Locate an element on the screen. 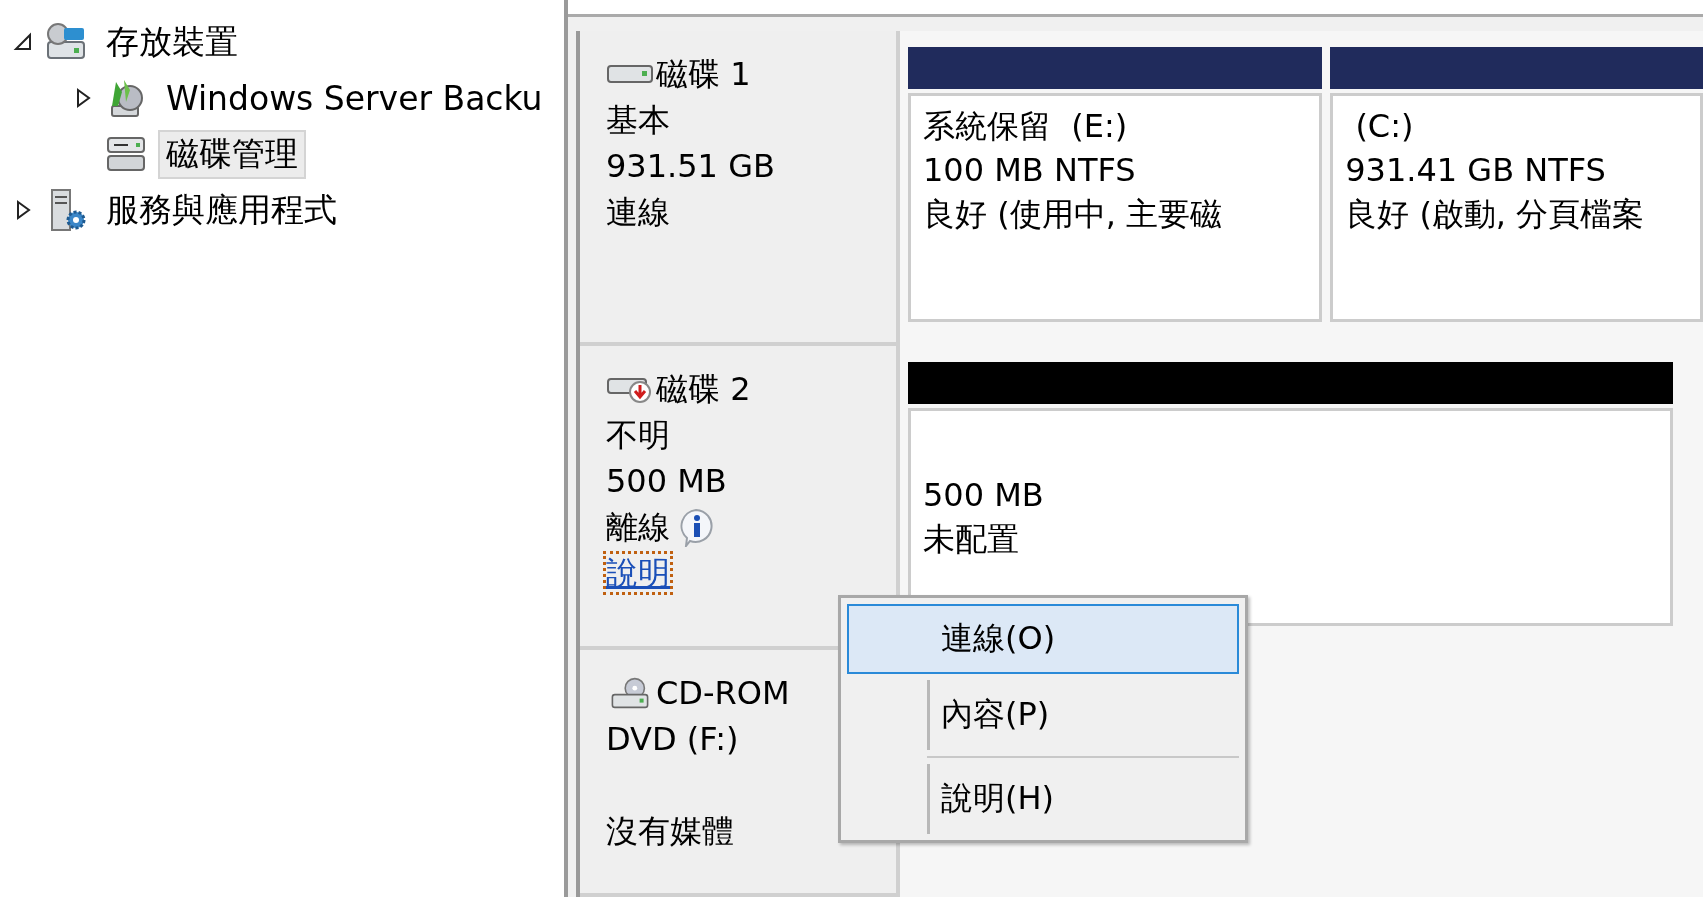 The image size is (1703, 897). disk-info: 基本 is located at coordinates (638, 120).